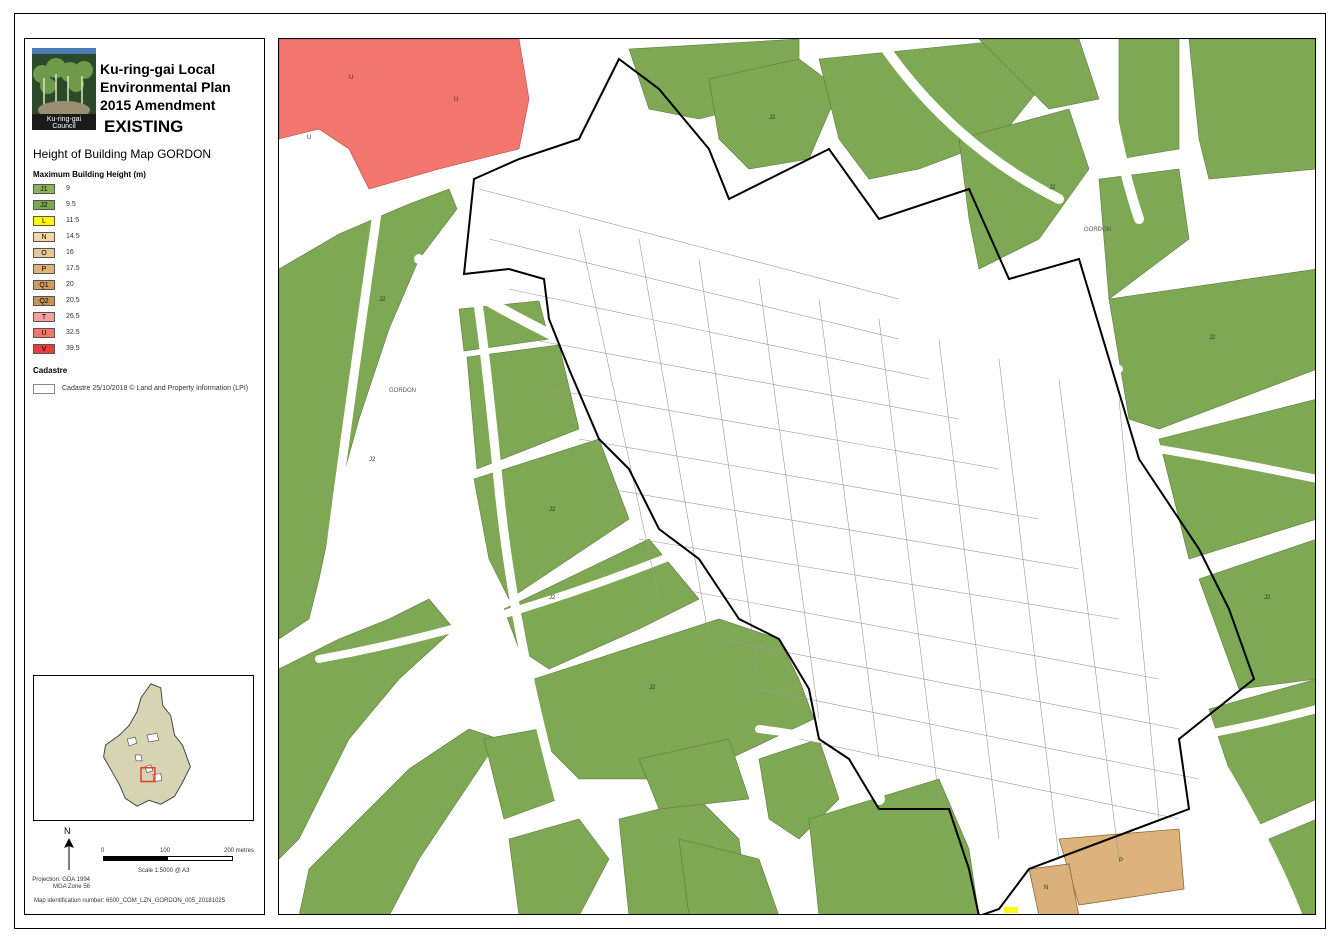 The image size is (1341, 947). Describe the element at coordinates (64, 119) in the screenshot. I see `logo-text-line1: Ku-ring-gai` at that location.